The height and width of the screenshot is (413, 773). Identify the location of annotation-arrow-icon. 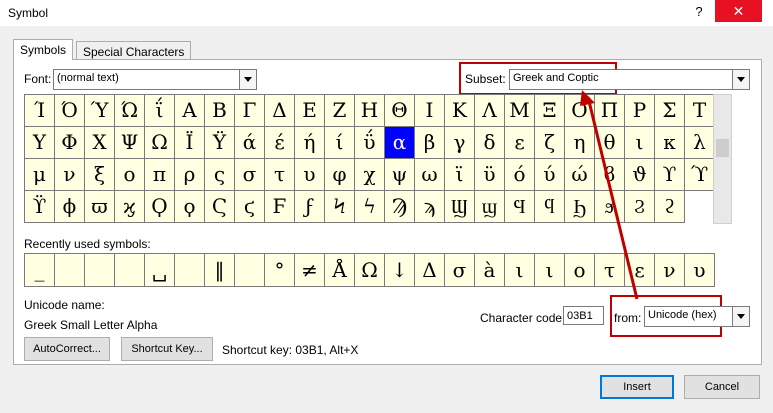
(609, 195).